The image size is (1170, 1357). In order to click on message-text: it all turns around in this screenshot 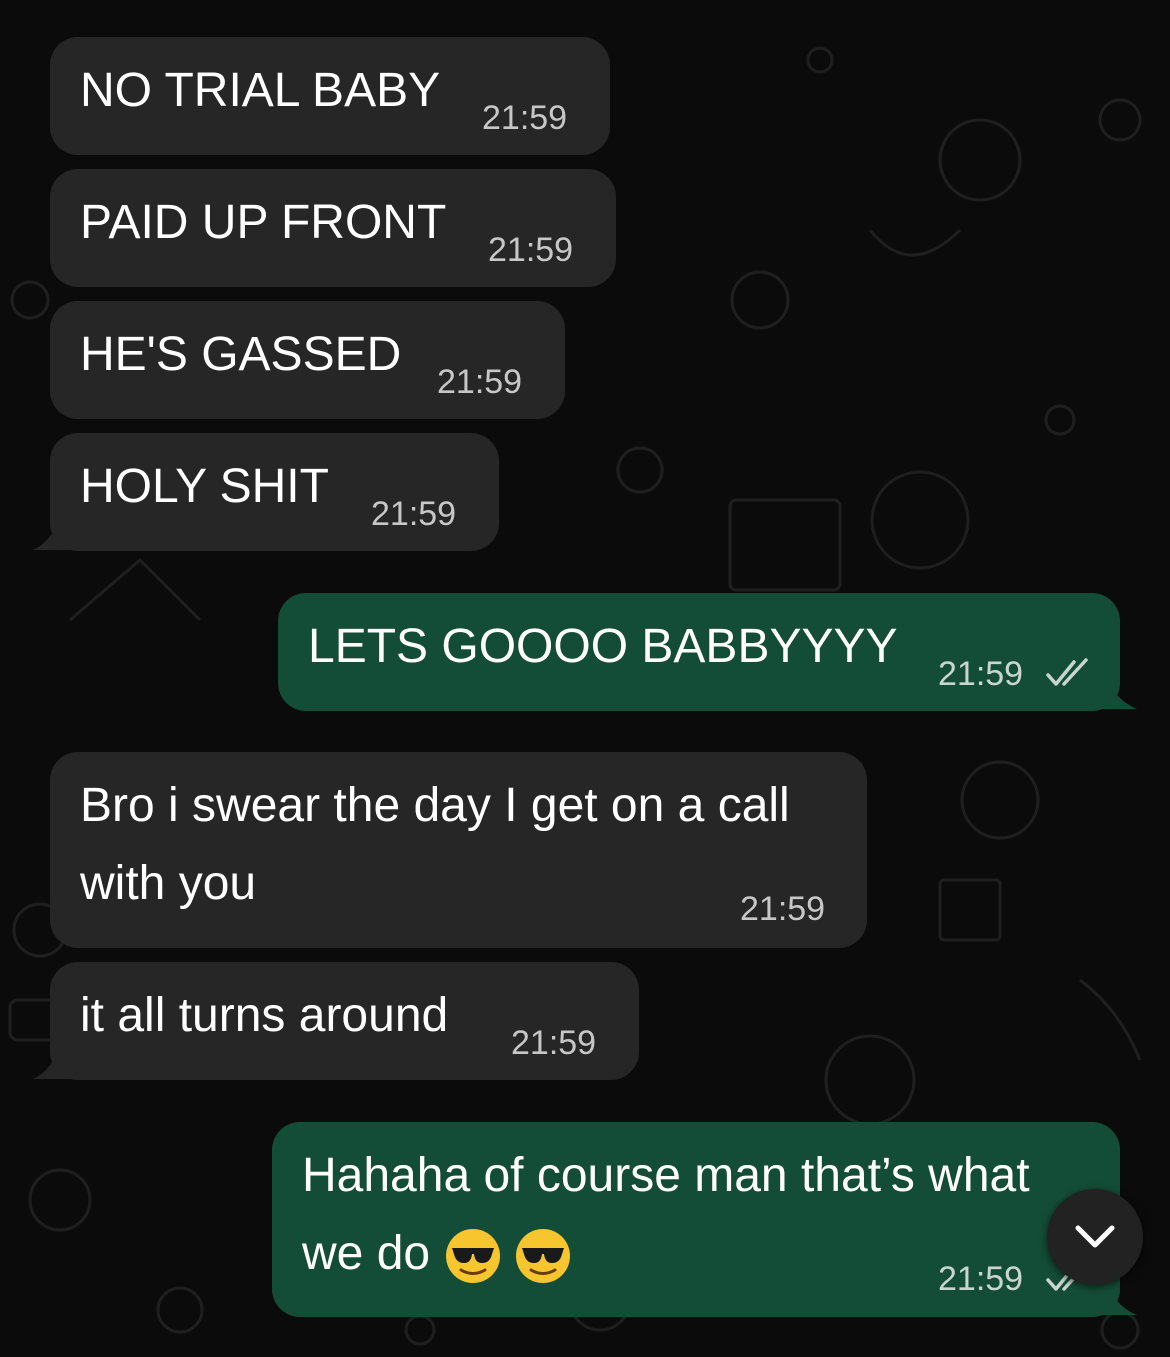, I will do `click(264, 1015)`.